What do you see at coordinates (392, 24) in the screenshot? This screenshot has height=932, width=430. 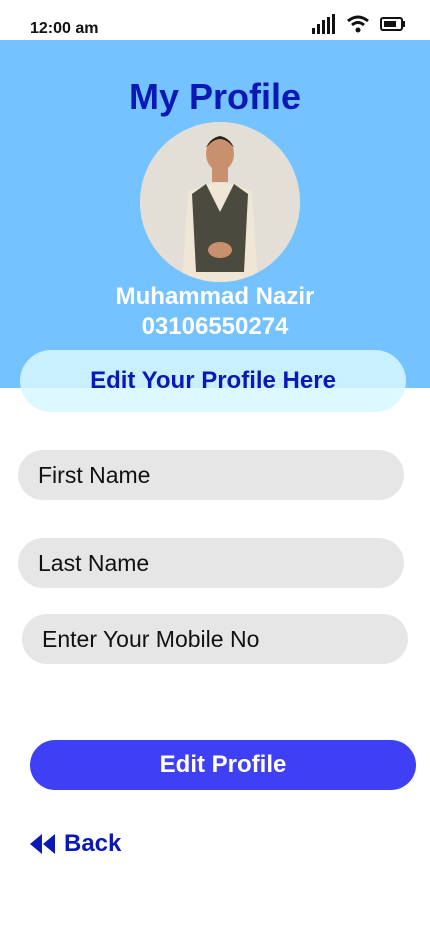 I see `battery-icon` at bounding box center [392, 24].